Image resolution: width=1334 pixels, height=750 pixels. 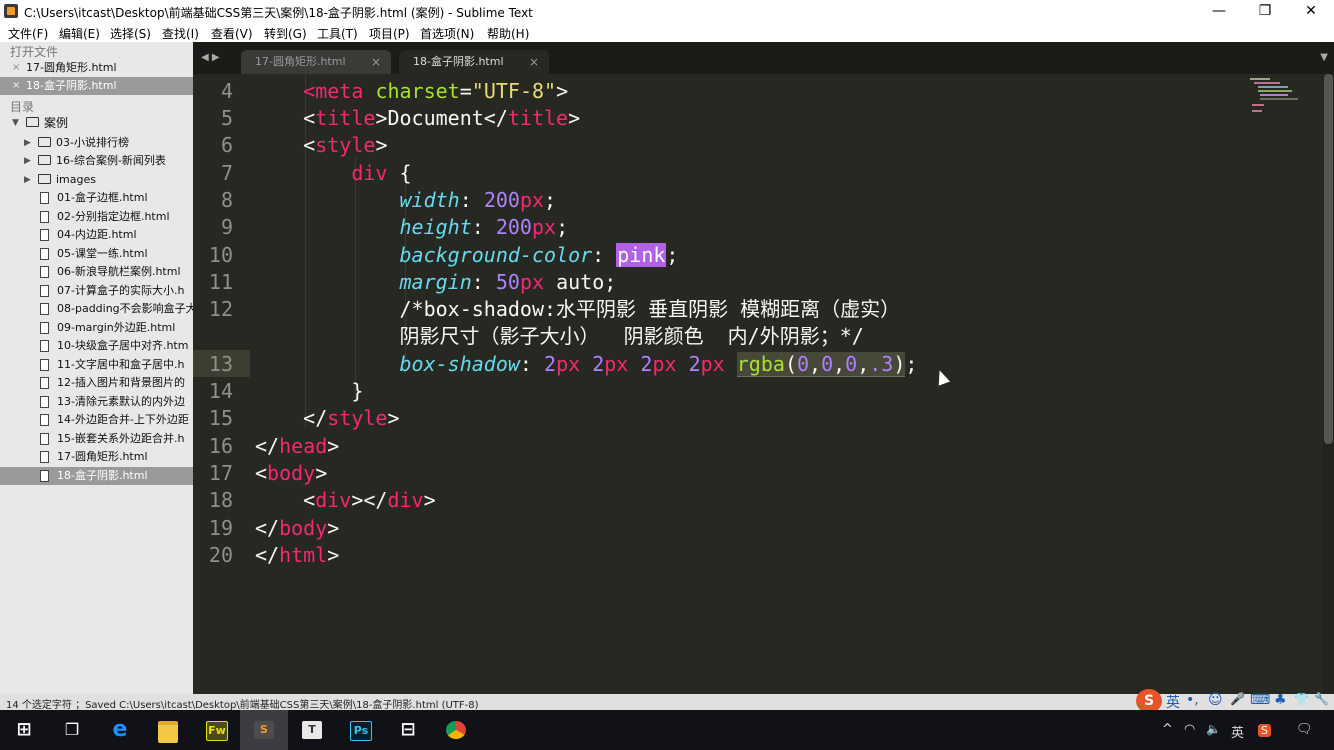 I want to click on vertical-scrollbar, so click(x=1328, y=384).